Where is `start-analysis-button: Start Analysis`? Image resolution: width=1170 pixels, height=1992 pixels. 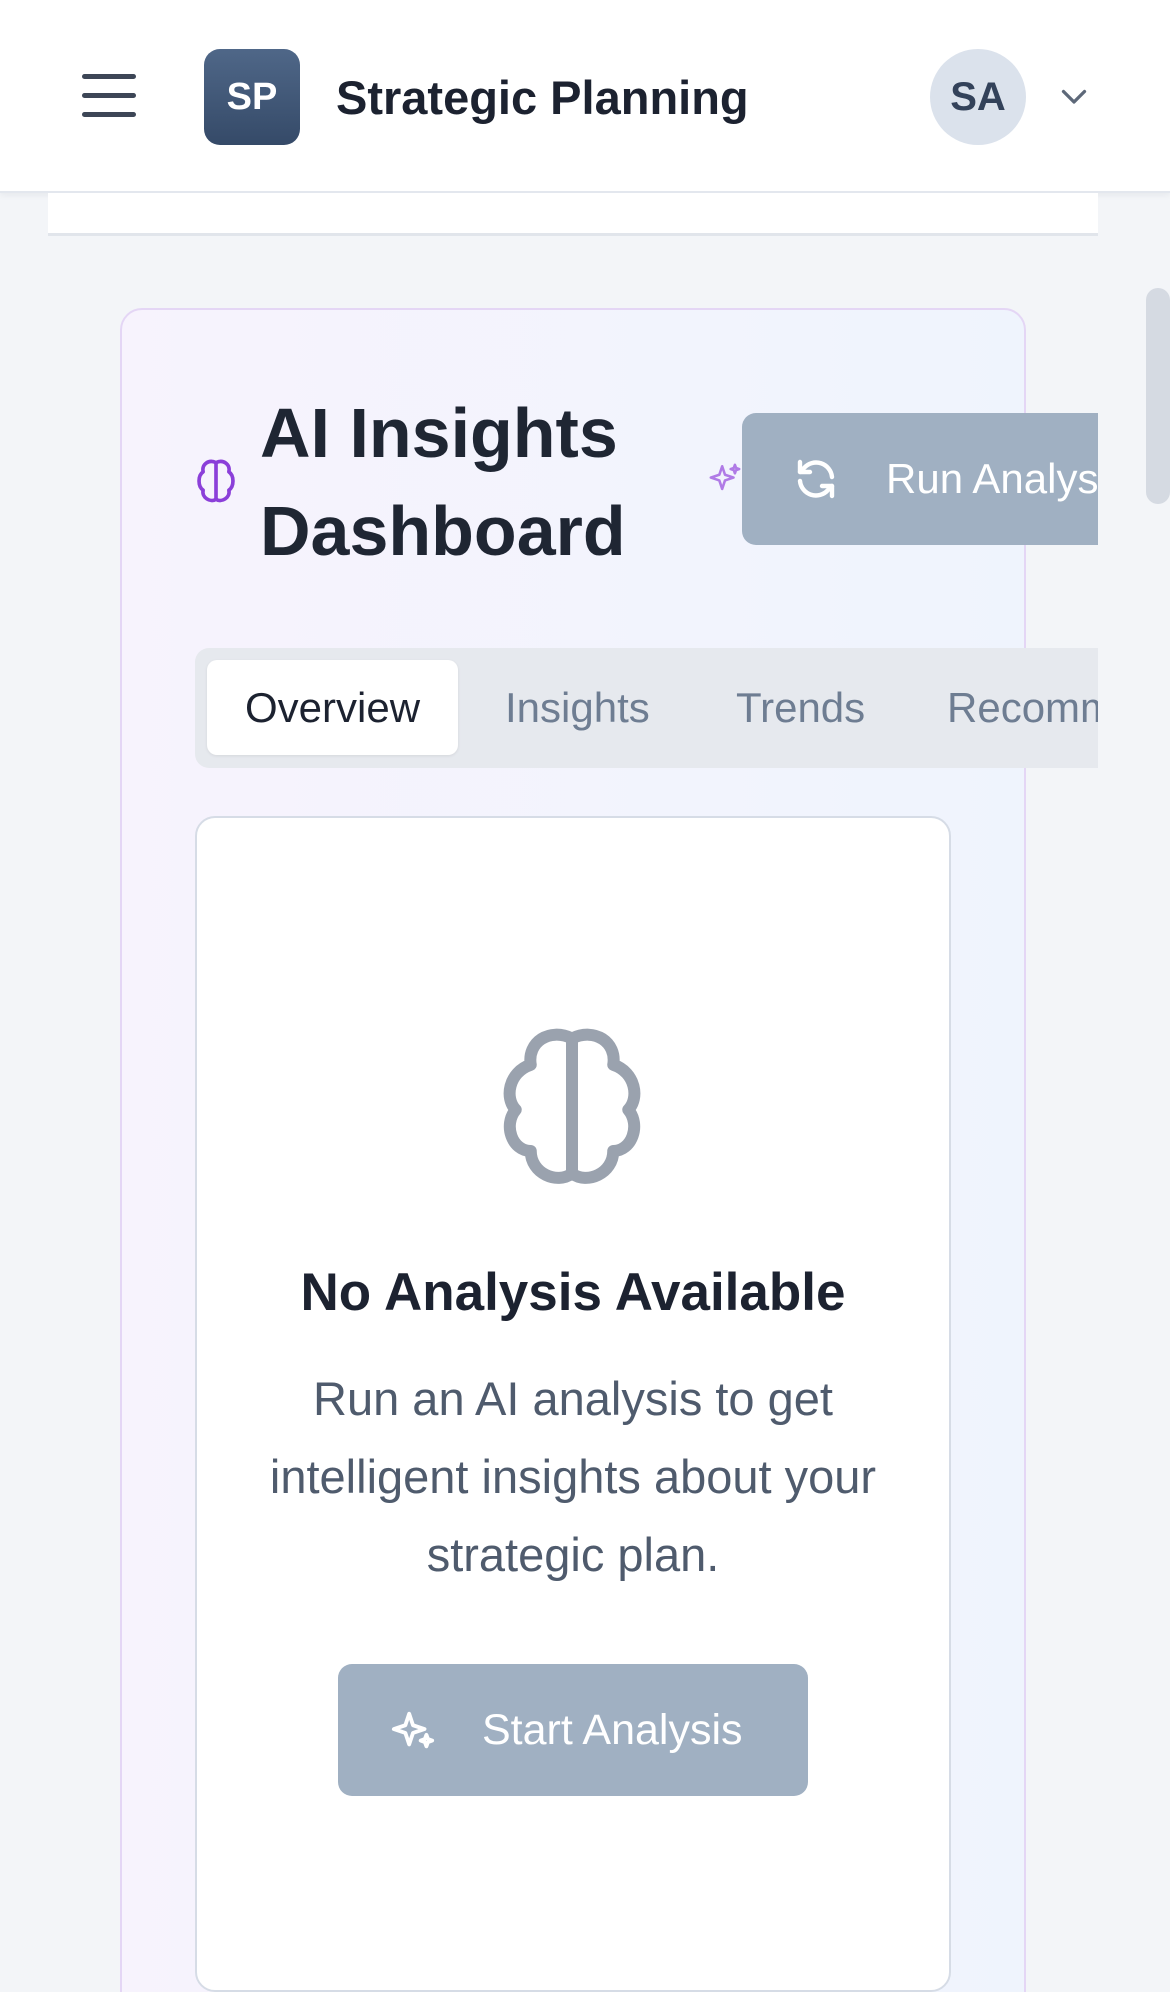
start-analysis-button: Start Analysis is located at coordinates (573, 1730).